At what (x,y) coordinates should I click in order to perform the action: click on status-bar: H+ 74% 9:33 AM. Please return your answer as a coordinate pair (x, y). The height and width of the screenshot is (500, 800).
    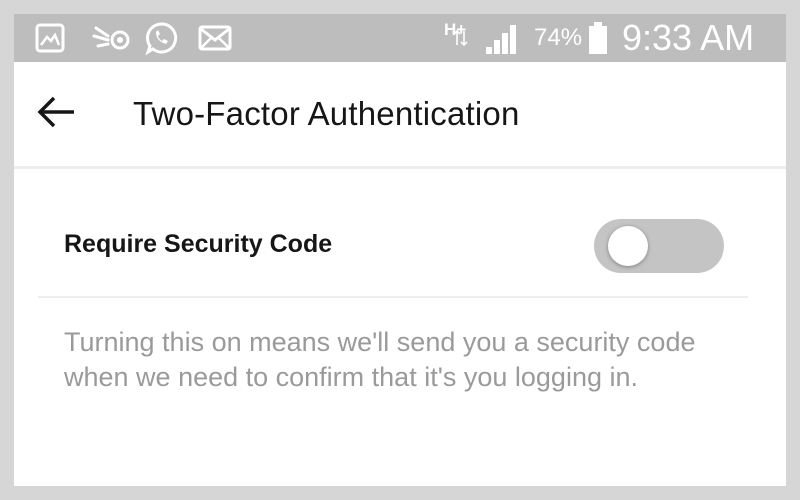
    Looking at the image, I should click on (400, 38).